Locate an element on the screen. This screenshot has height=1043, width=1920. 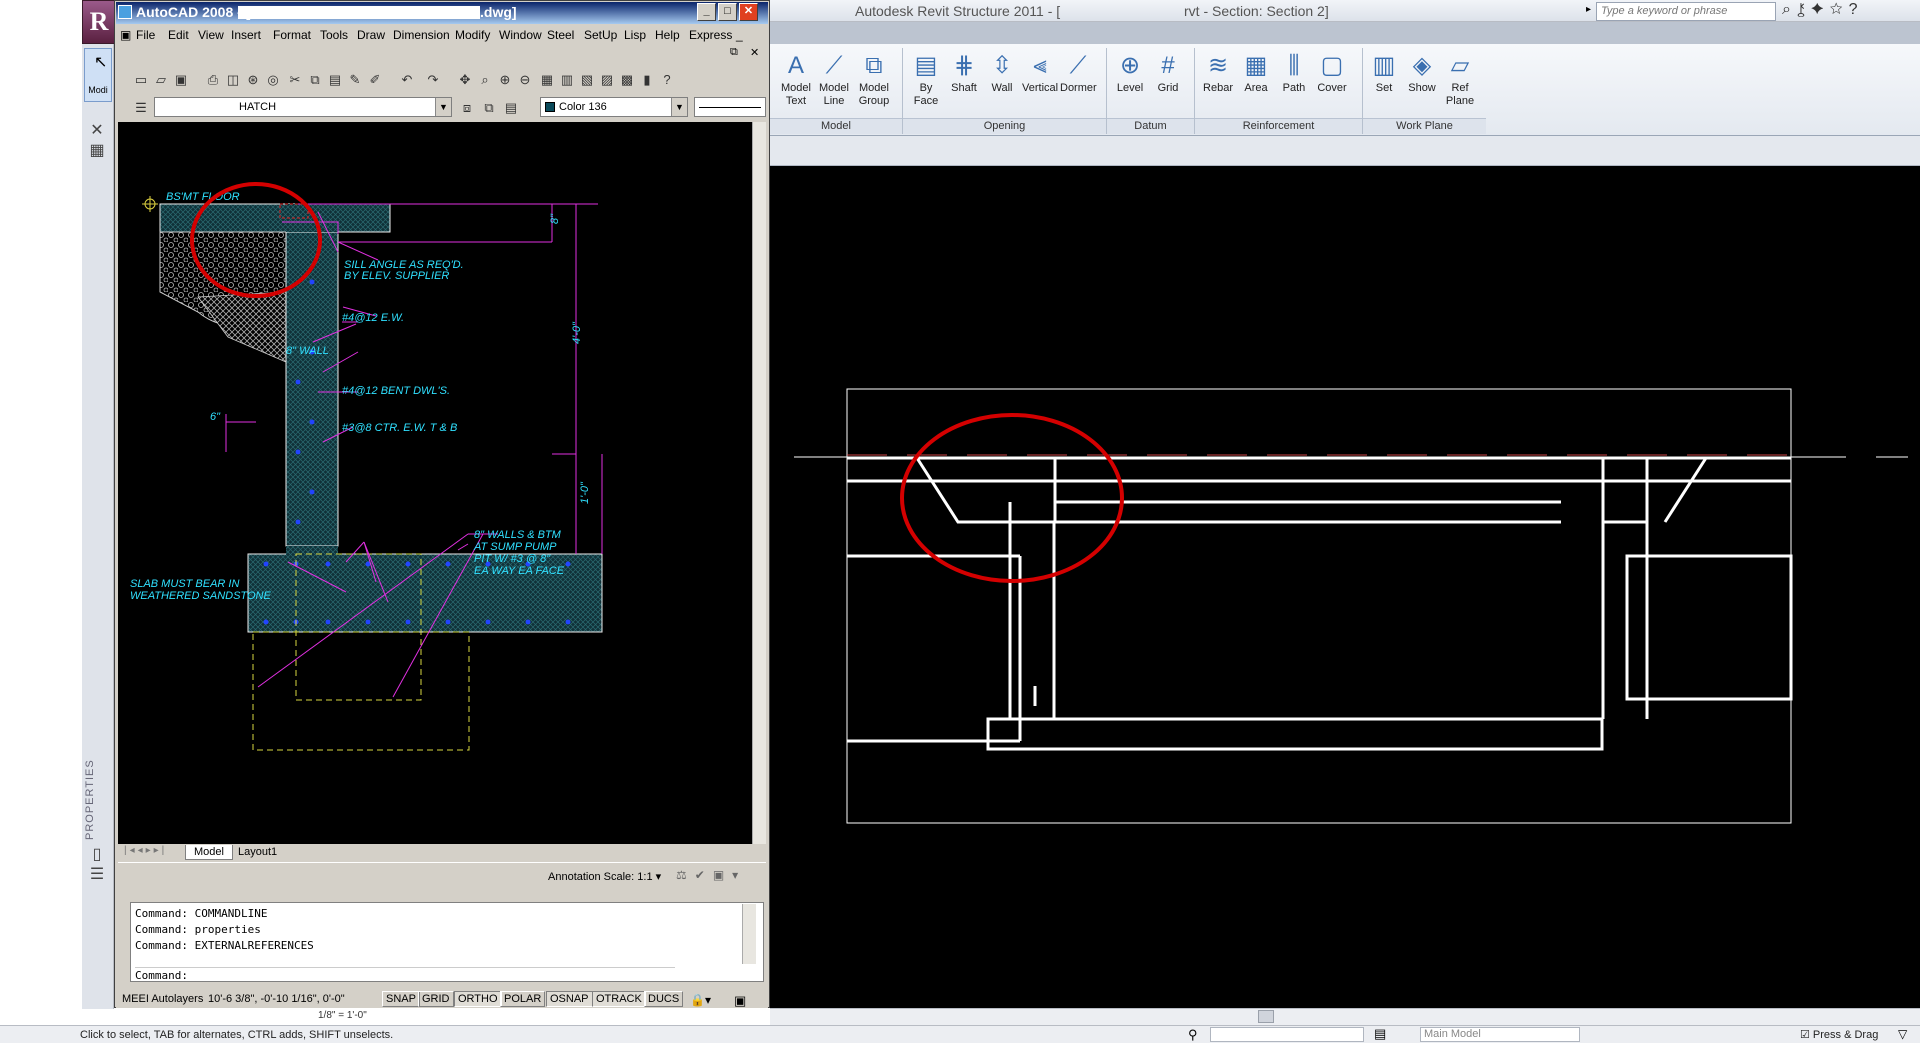
workset-combo is located at coordinates (1287, 1034).